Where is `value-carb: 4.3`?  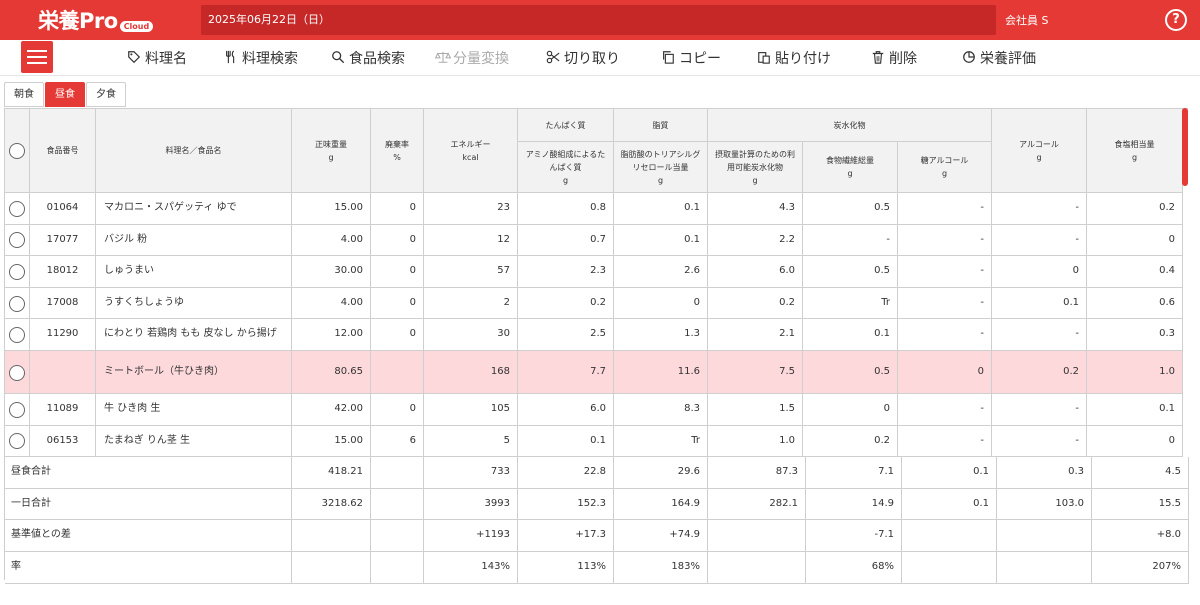 value-carb: 4.3 is located at coordinates (755, 209).